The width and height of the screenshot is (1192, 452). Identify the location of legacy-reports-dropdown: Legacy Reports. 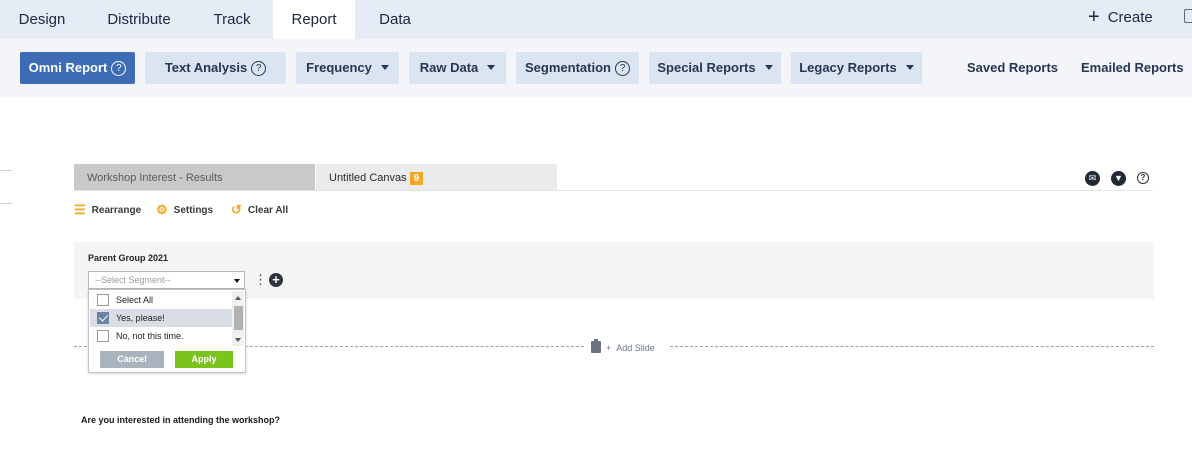
(856, 68).